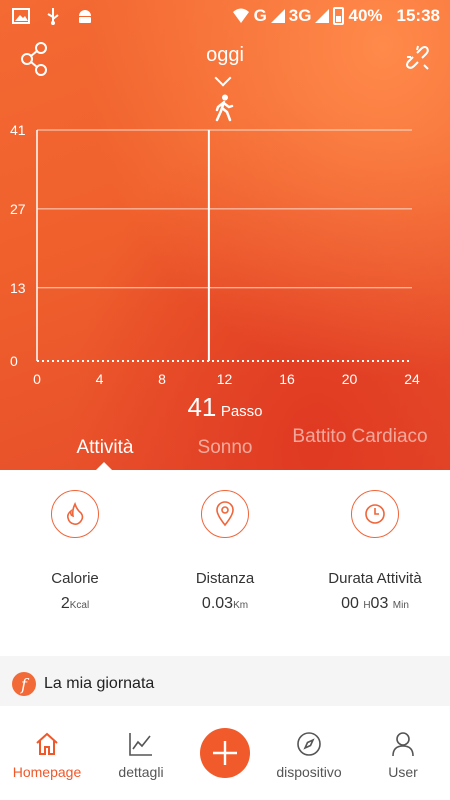 The height and width of the screenshot is (800, 450). Describe the element at coordinates (403, 744) in the screenshot. I see `user-icon` at that location.